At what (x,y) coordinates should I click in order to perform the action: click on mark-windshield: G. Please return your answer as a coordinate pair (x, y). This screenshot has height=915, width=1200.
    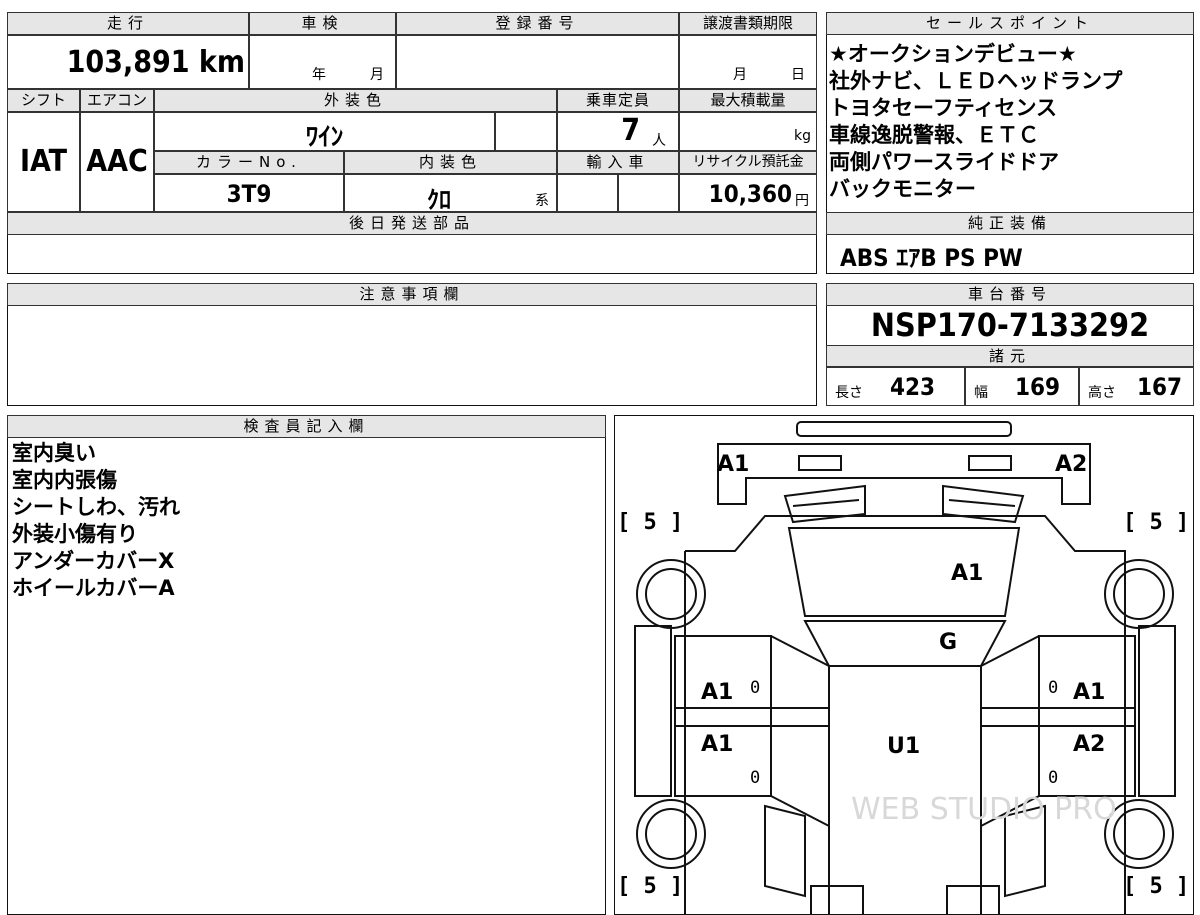
    Looking at the image, I should click on (948, 642).